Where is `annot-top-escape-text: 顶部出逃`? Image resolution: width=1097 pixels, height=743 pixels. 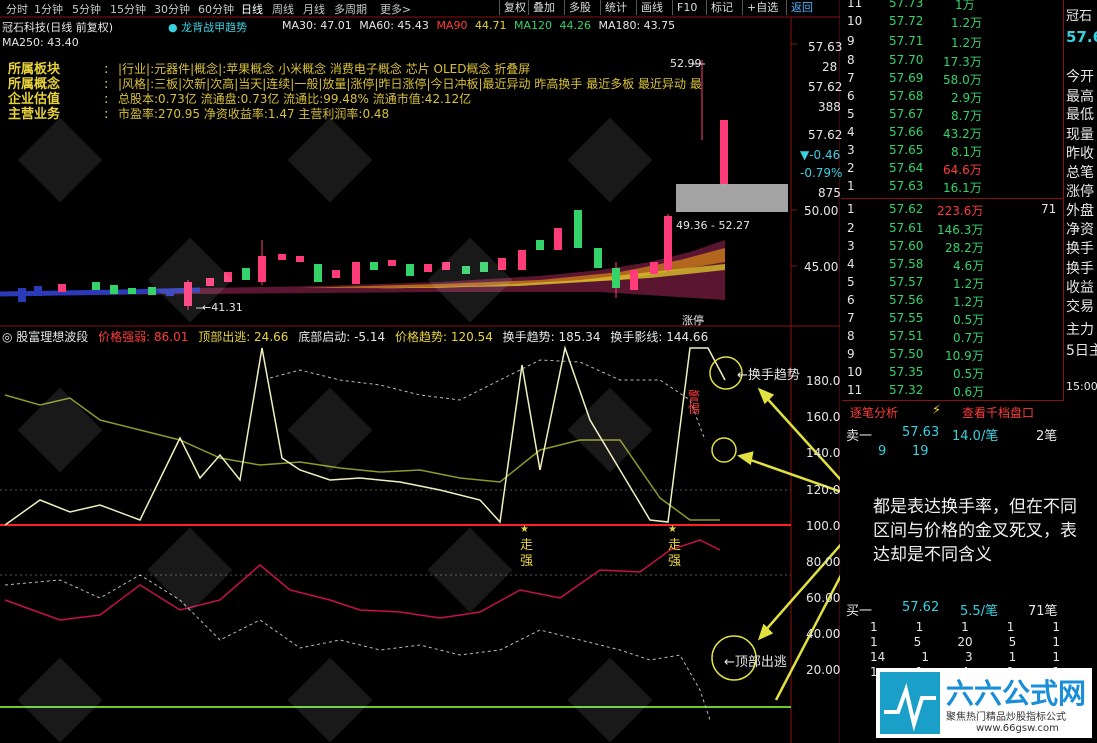 annot-top-escape-text: 顶部出逃 is located at coordinates (760, 662).